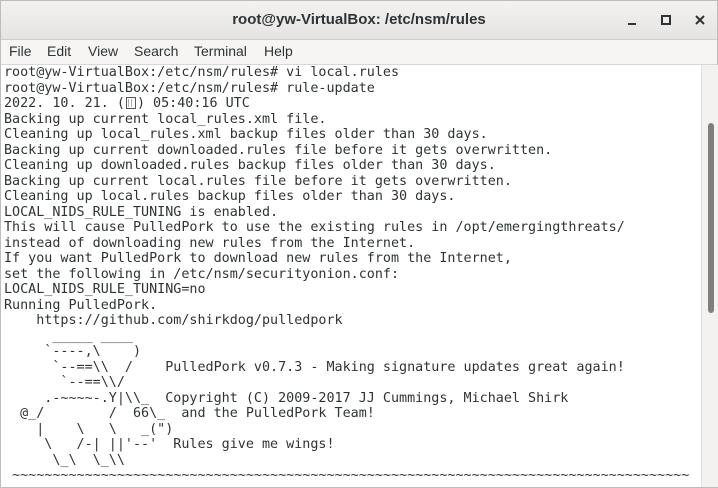 This screenshot has width=718, height=488. I want to click on date-prefix: 2022. 10. 21. (, so click(64, 103).